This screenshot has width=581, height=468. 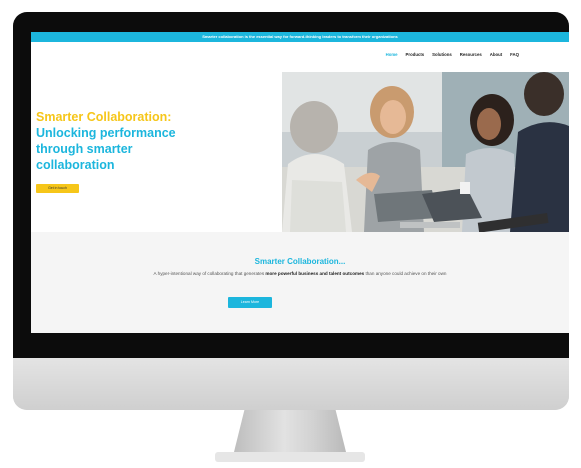 I want to click on monitor-stand, so click(x=290, y=433).